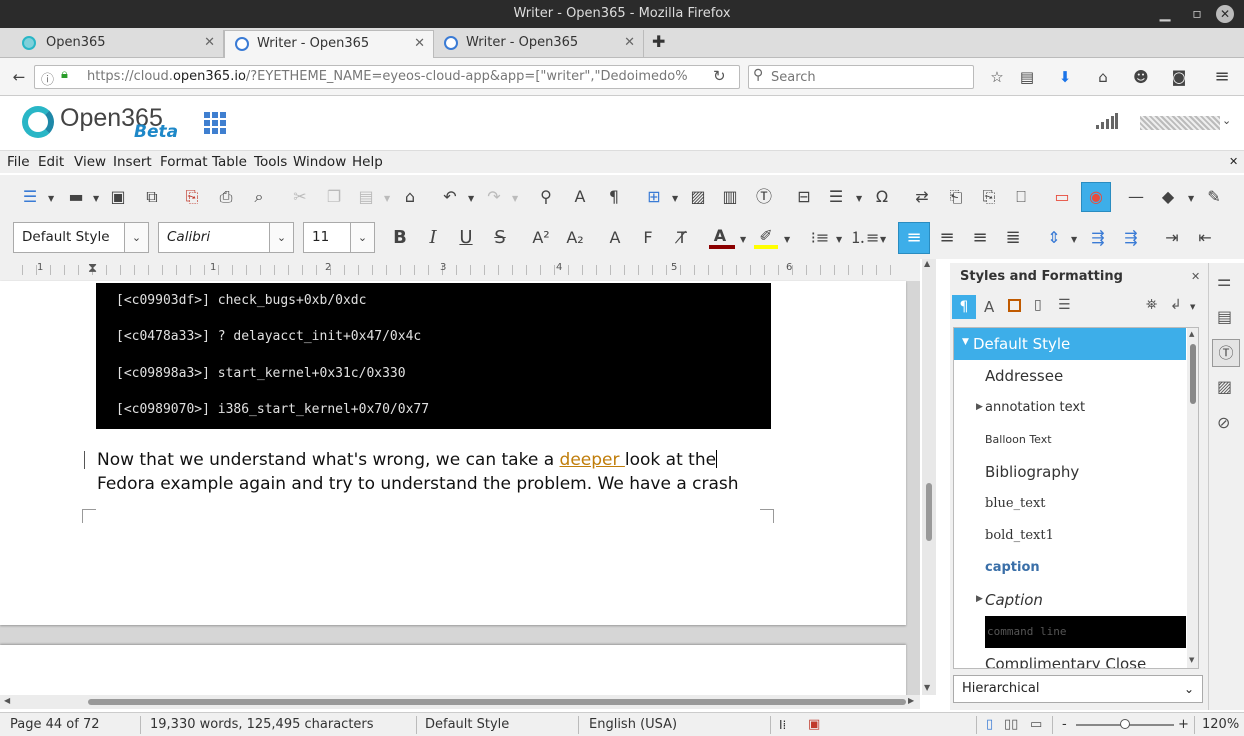 The image size is (1244, 736). What do you see at coordinates (1176, 305) in the screenshot?
I see `new-style-icon: ↲` at bounding box center [1176, 305].